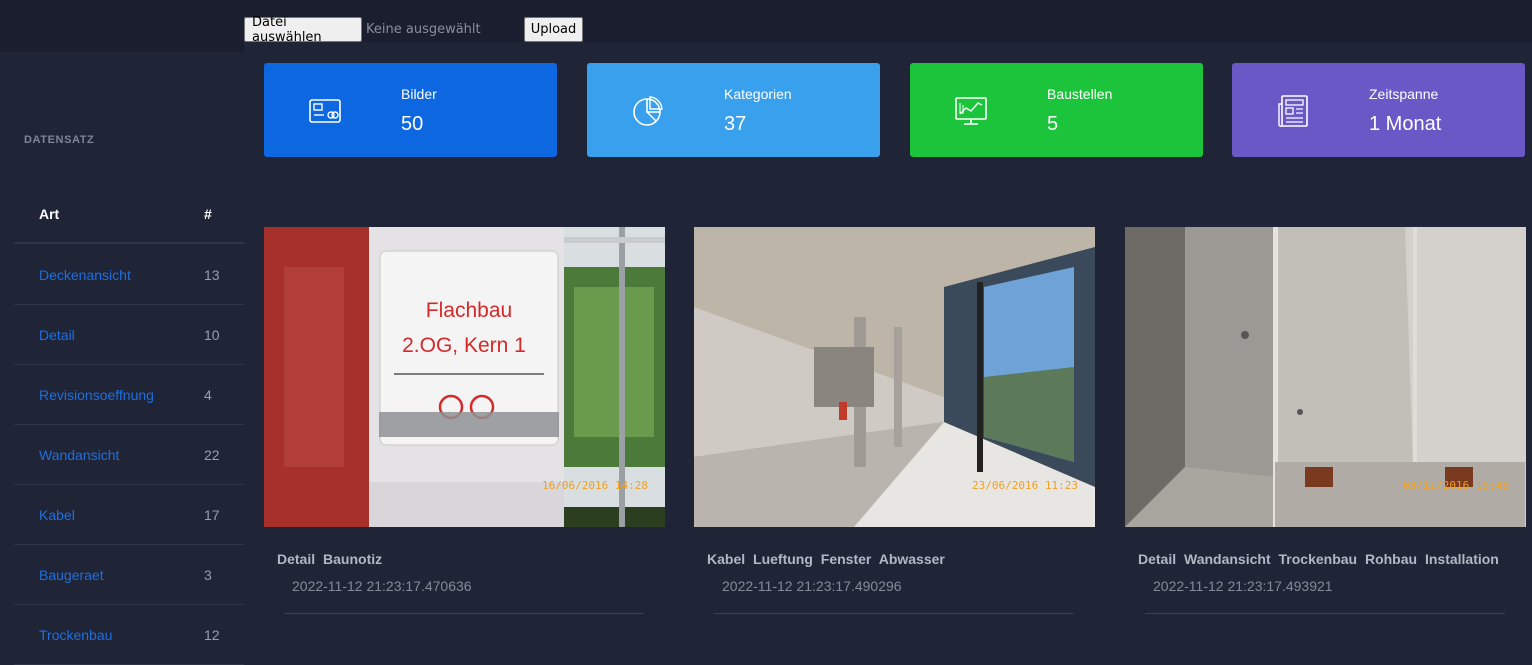  What do you see at coordinates (894, 377) in the screenshot?
I see `construction-photo: 23/06/2016 11:23` at bounding box center [894, 377].